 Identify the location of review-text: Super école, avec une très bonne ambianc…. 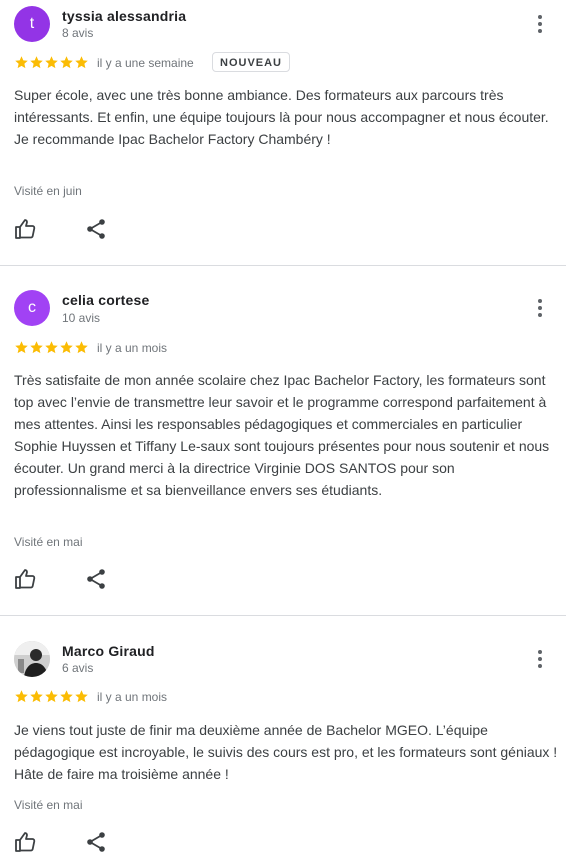
(281, 117).